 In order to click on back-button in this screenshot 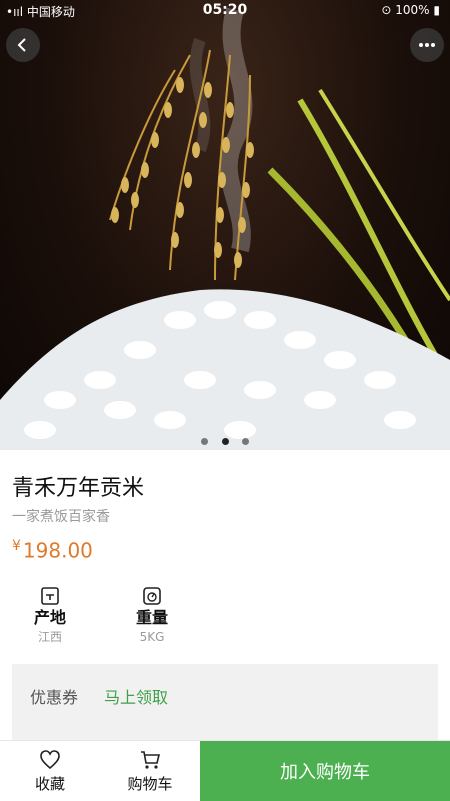, I will do `click(23, 45)`.